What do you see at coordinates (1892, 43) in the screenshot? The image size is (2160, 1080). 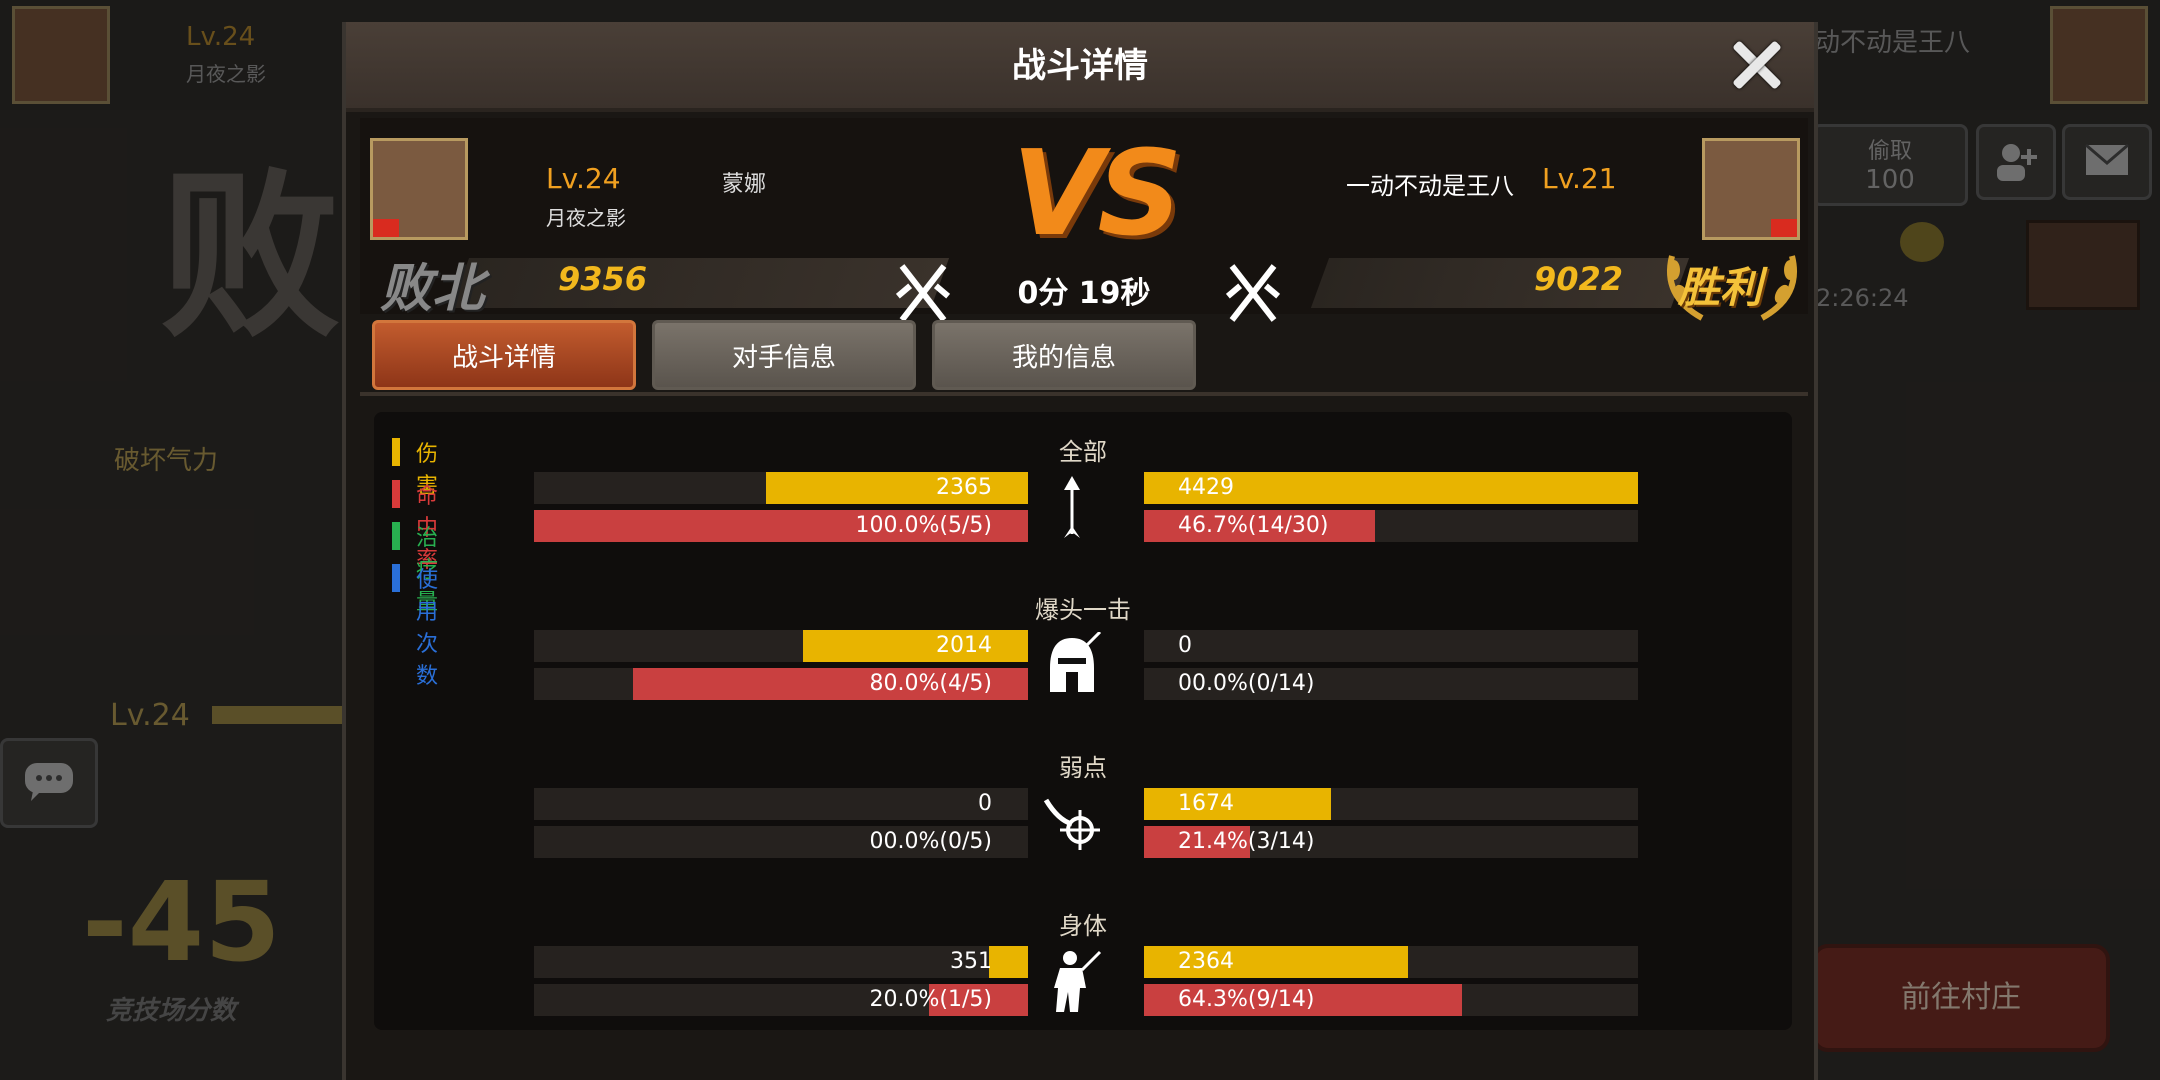 I see `background-right-name: 动不动是王八` at bounding box center [1892, 43].